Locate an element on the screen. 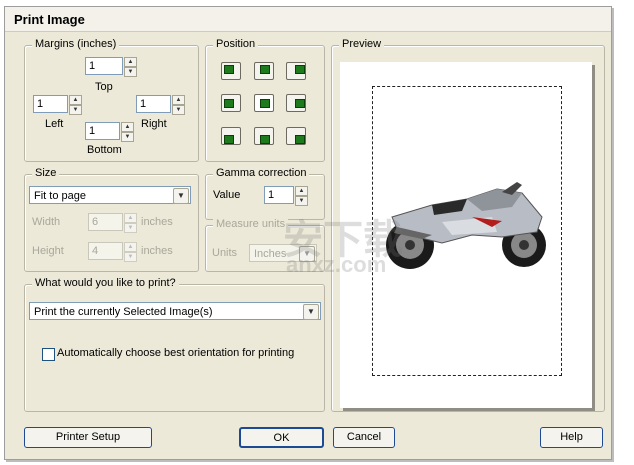  margin-left-label: Left is located at coordinates (54, 124).